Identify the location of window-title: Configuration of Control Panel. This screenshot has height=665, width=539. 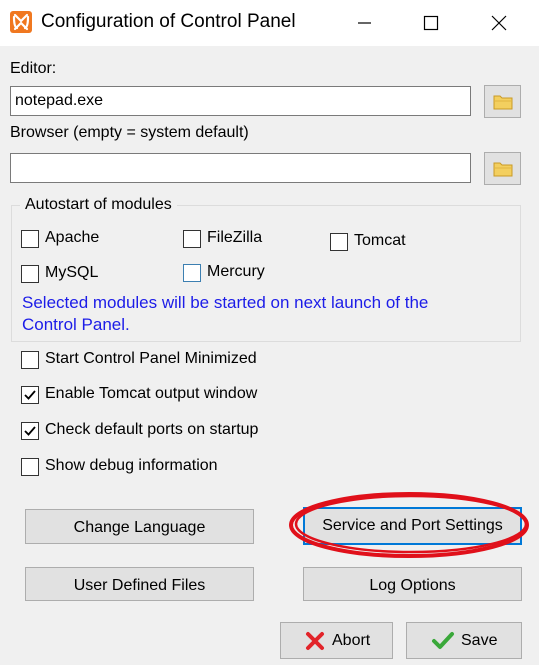
(168, 21).